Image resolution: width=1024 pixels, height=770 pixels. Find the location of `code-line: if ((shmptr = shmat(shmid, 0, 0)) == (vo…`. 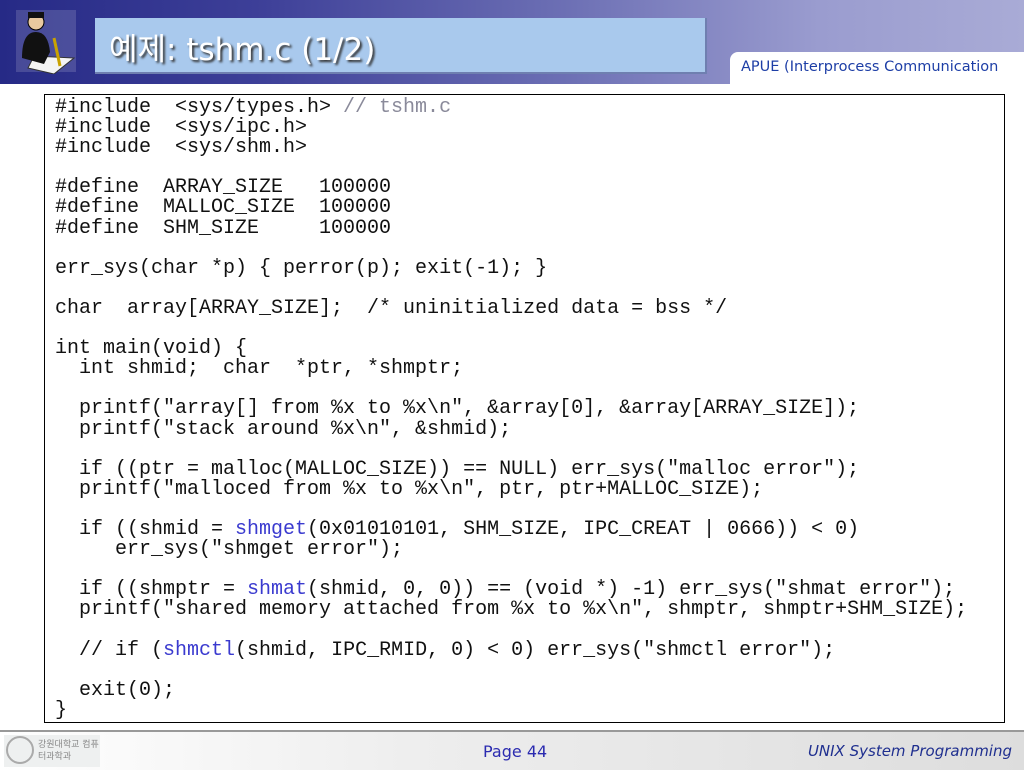

code-line: if ((shmptr = shmat(shmid, 0, 0)) == (vo… is located at coordinates (511, 590).